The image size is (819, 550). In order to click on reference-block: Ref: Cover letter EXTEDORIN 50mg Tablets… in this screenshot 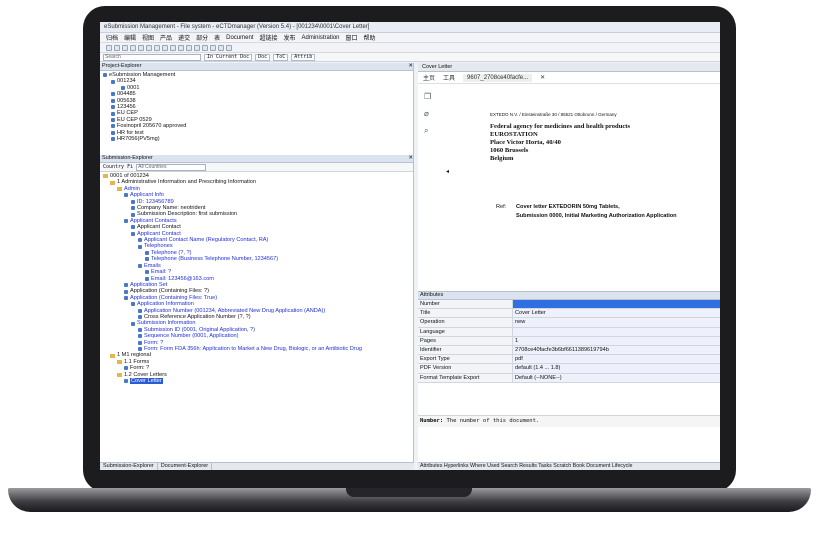, I will do `click(583, 212)`.